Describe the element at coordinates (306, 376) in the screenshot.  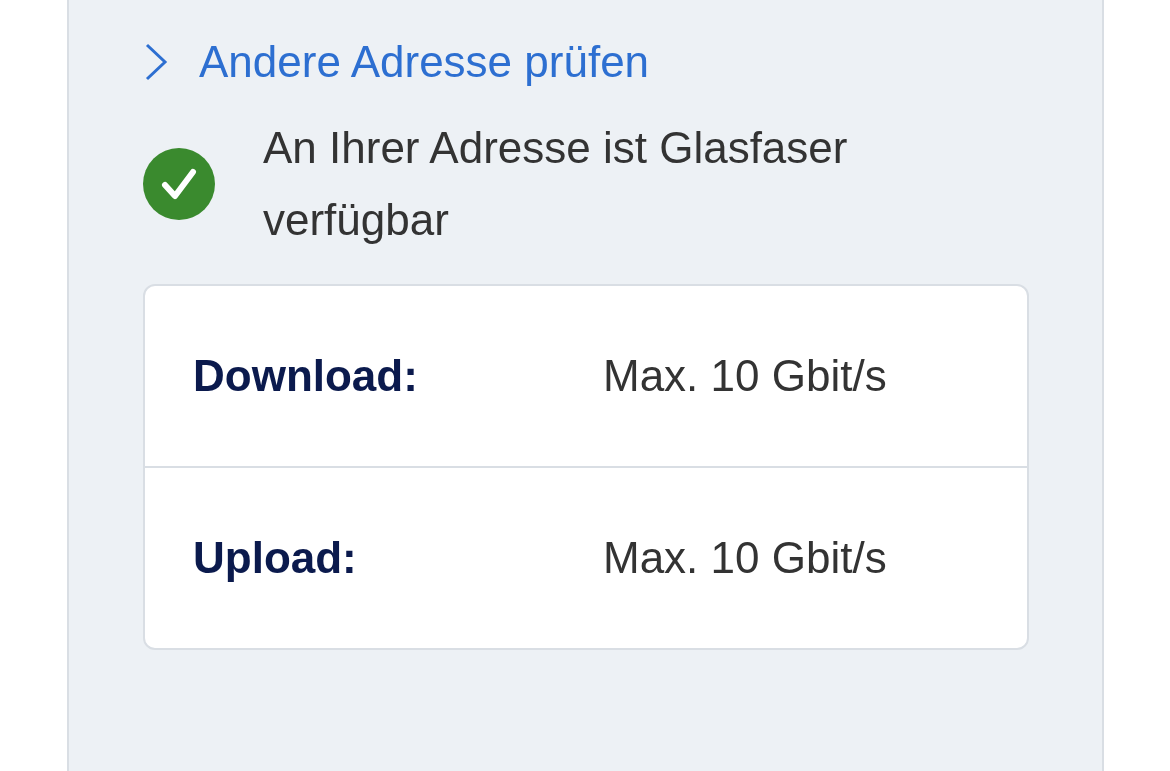
I see `speed-label: Download:` at that location.